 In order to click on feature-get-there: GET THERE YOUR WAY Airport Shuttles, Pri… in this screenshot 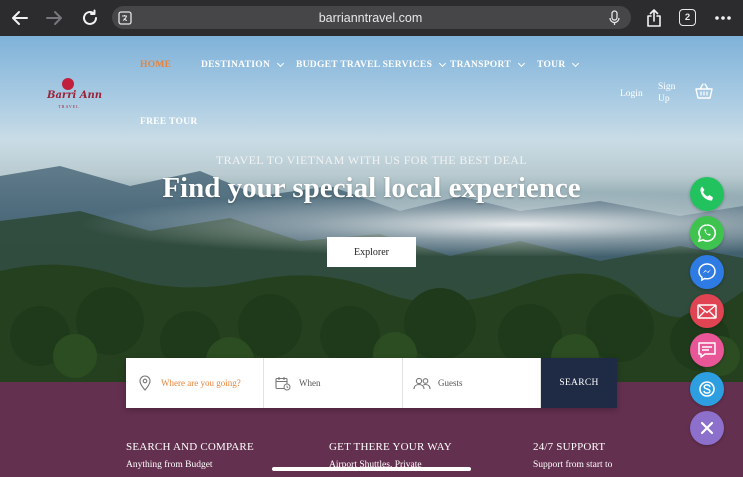, I will do `click(390, 455)`.